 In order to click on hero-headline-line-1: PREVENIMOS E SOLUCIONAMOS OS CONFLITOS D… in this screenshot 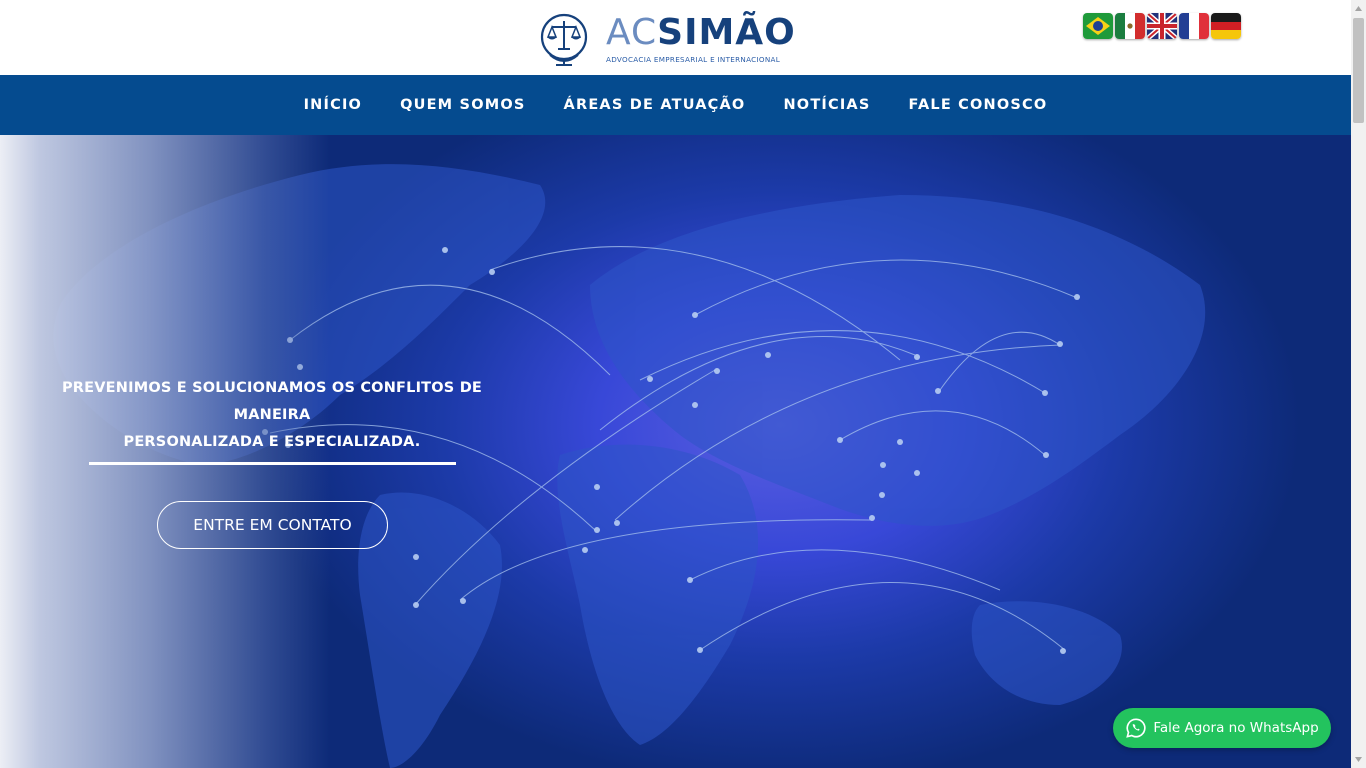, I will do `click(272, 401)`.